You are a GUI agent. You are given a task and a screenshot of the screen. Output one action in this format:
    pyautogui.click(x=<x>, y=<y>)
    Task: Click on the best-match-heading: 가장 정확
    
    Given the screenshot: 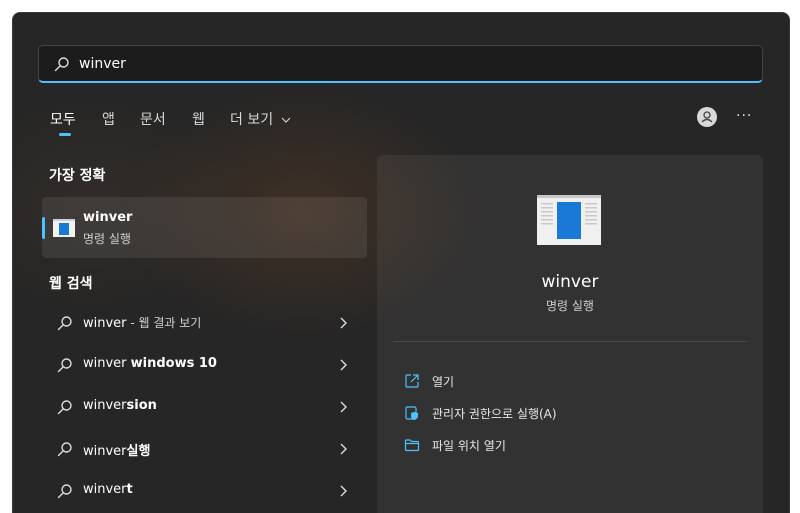 What is the action you would take?
    pyautogui.click(x=77, y=176)
    